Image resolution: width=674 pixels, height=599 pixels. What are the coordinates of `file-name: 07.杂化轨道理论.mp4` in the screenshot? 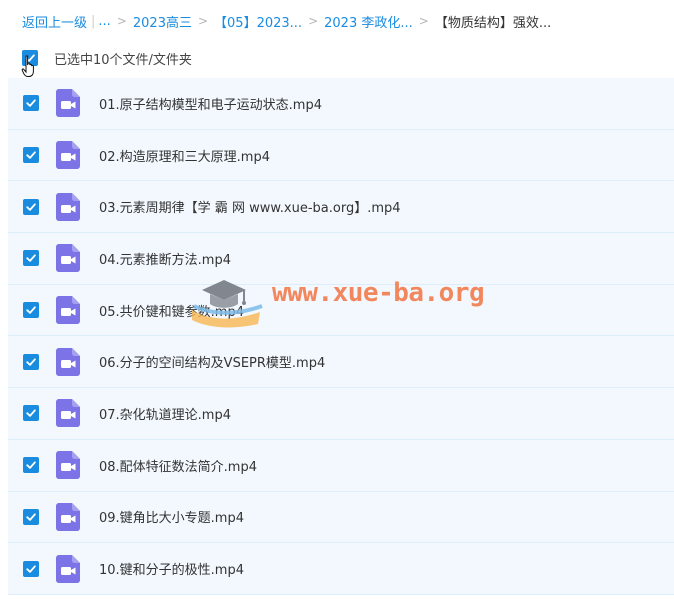 It's located at (165, 413).